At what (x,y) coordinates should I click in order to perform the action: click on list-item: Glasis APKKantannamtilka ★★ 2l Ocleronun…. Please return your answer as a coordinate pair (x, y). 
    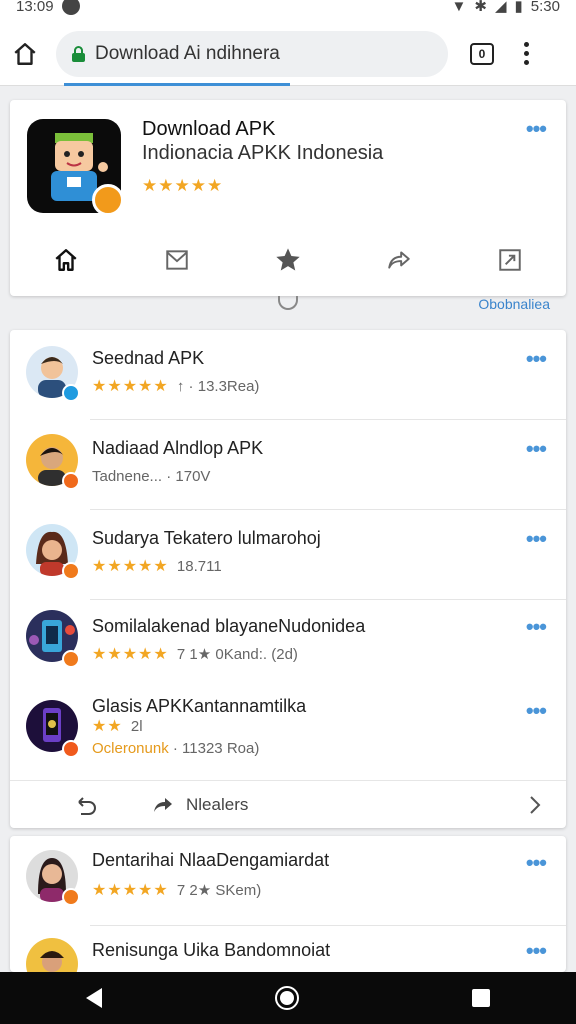
    Looking at the image, I should click on (288, 729).